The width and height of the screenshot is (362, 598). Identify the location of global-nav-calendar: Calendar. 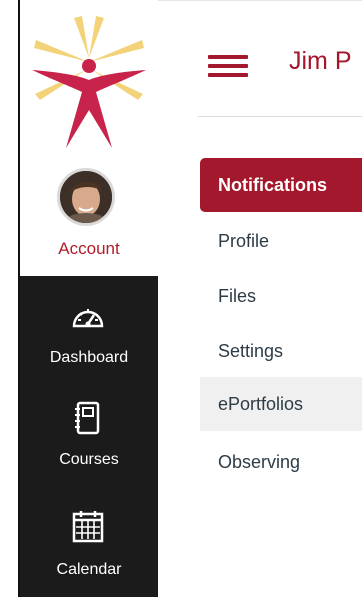
(89, 553).